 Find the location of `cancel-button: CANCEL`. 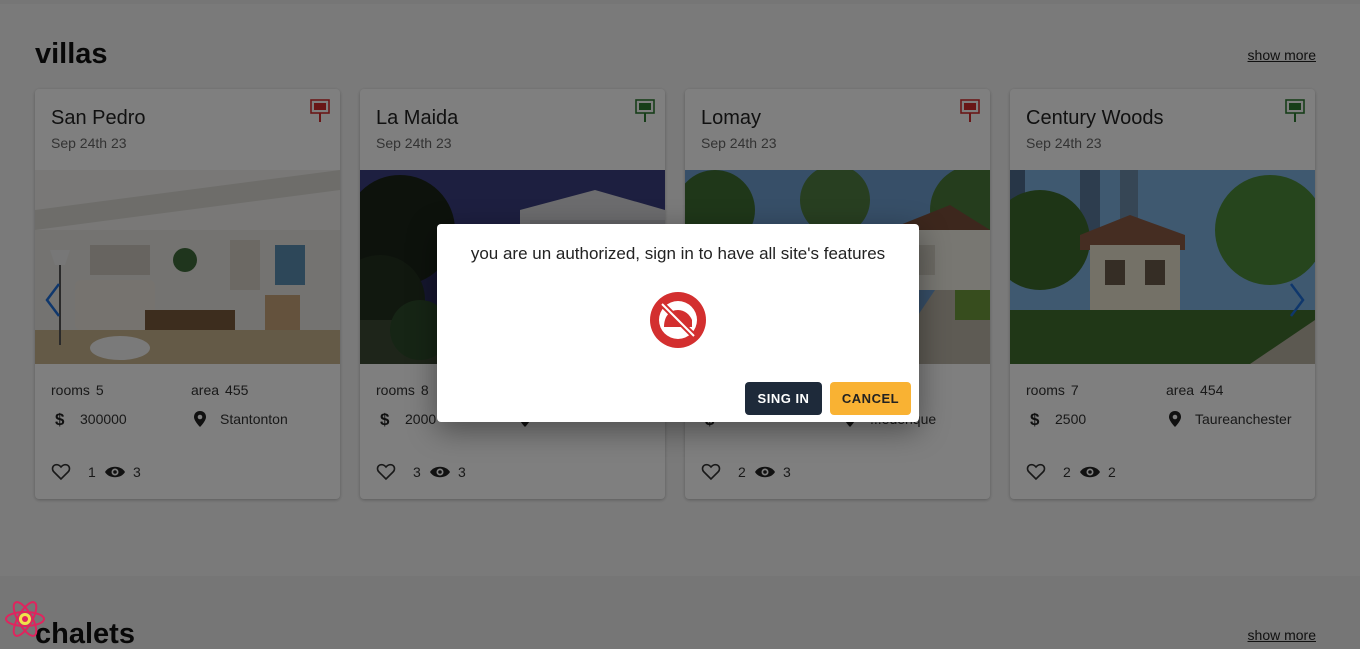

cancel-button: CANCEL is located at coordinates (870, 398).